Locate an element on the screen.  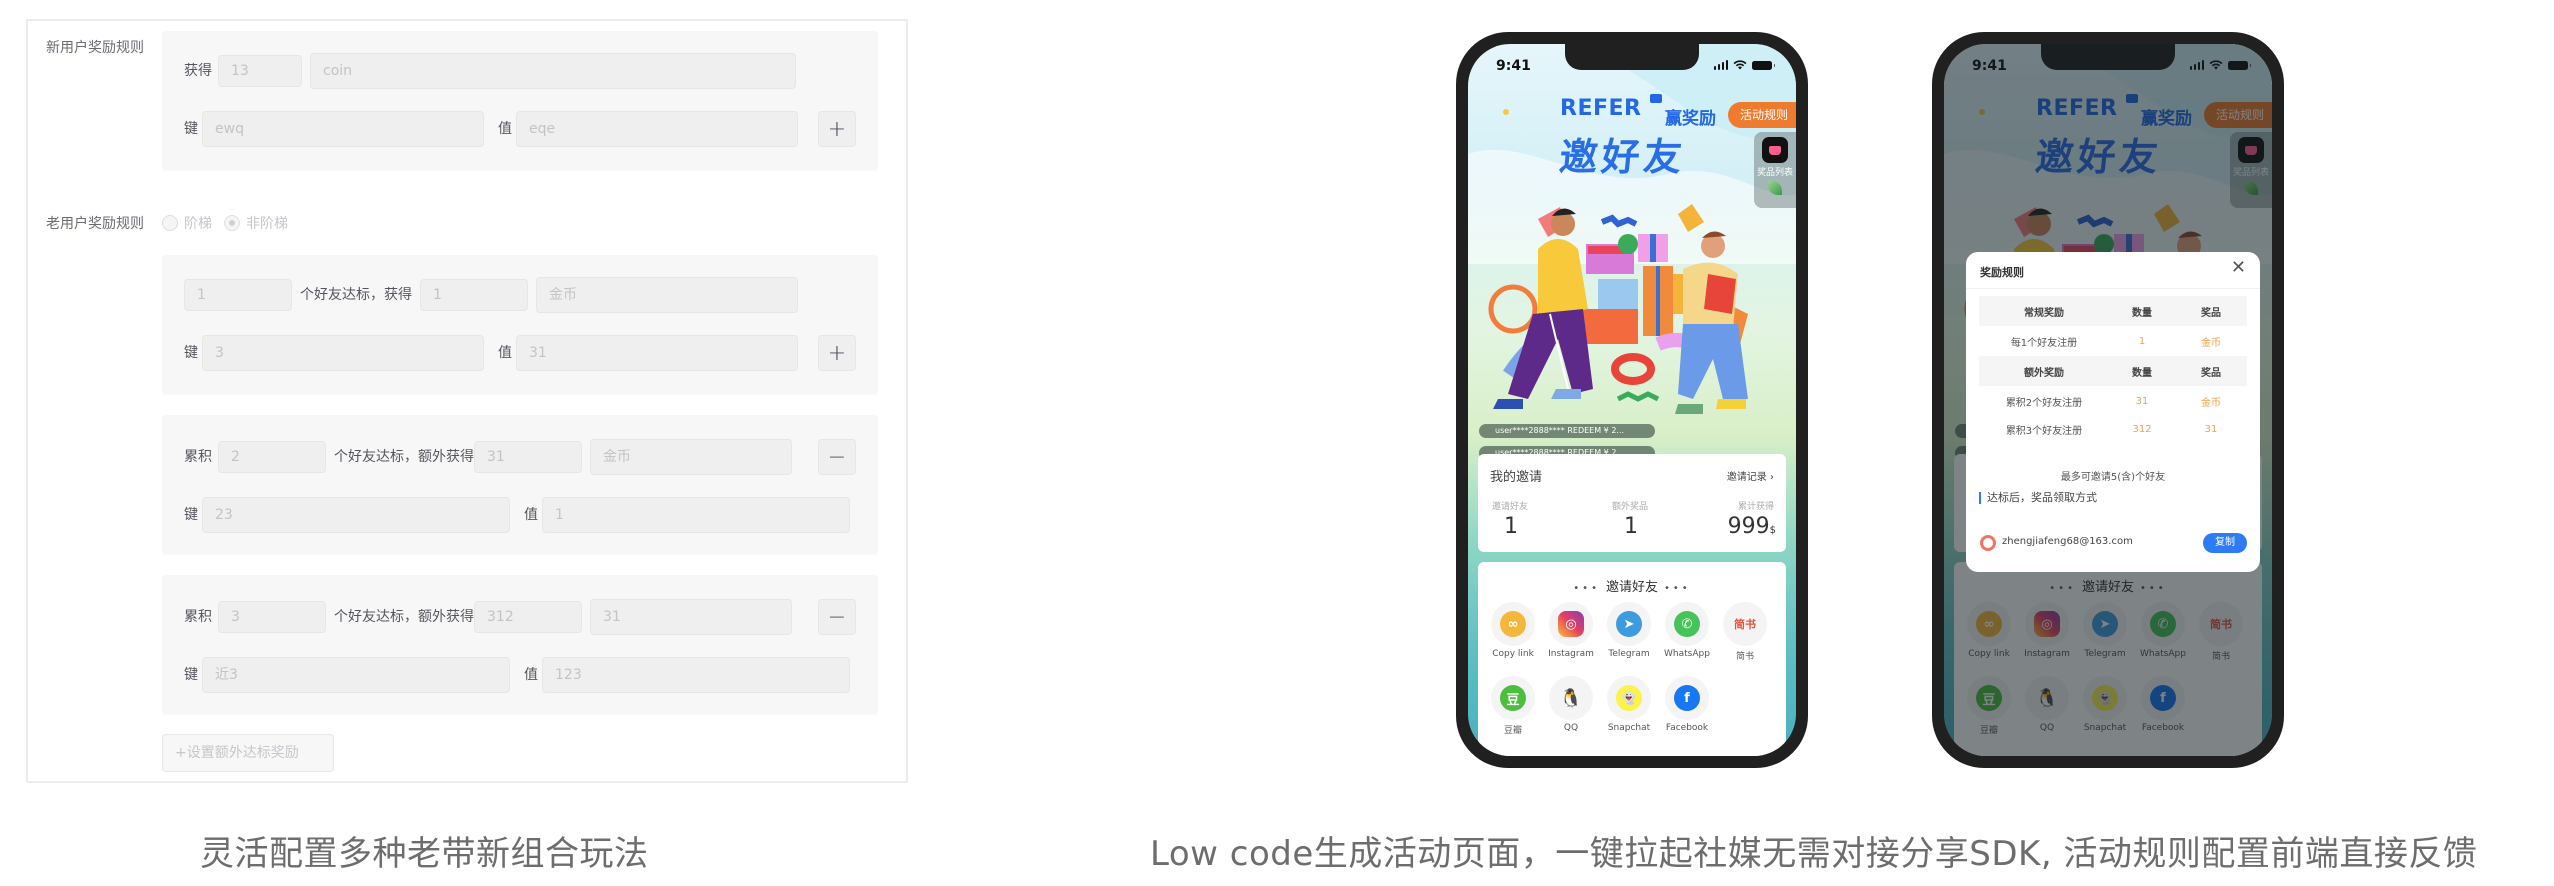
share-option-circle: 豆 is located at coordinates (1513, 698).